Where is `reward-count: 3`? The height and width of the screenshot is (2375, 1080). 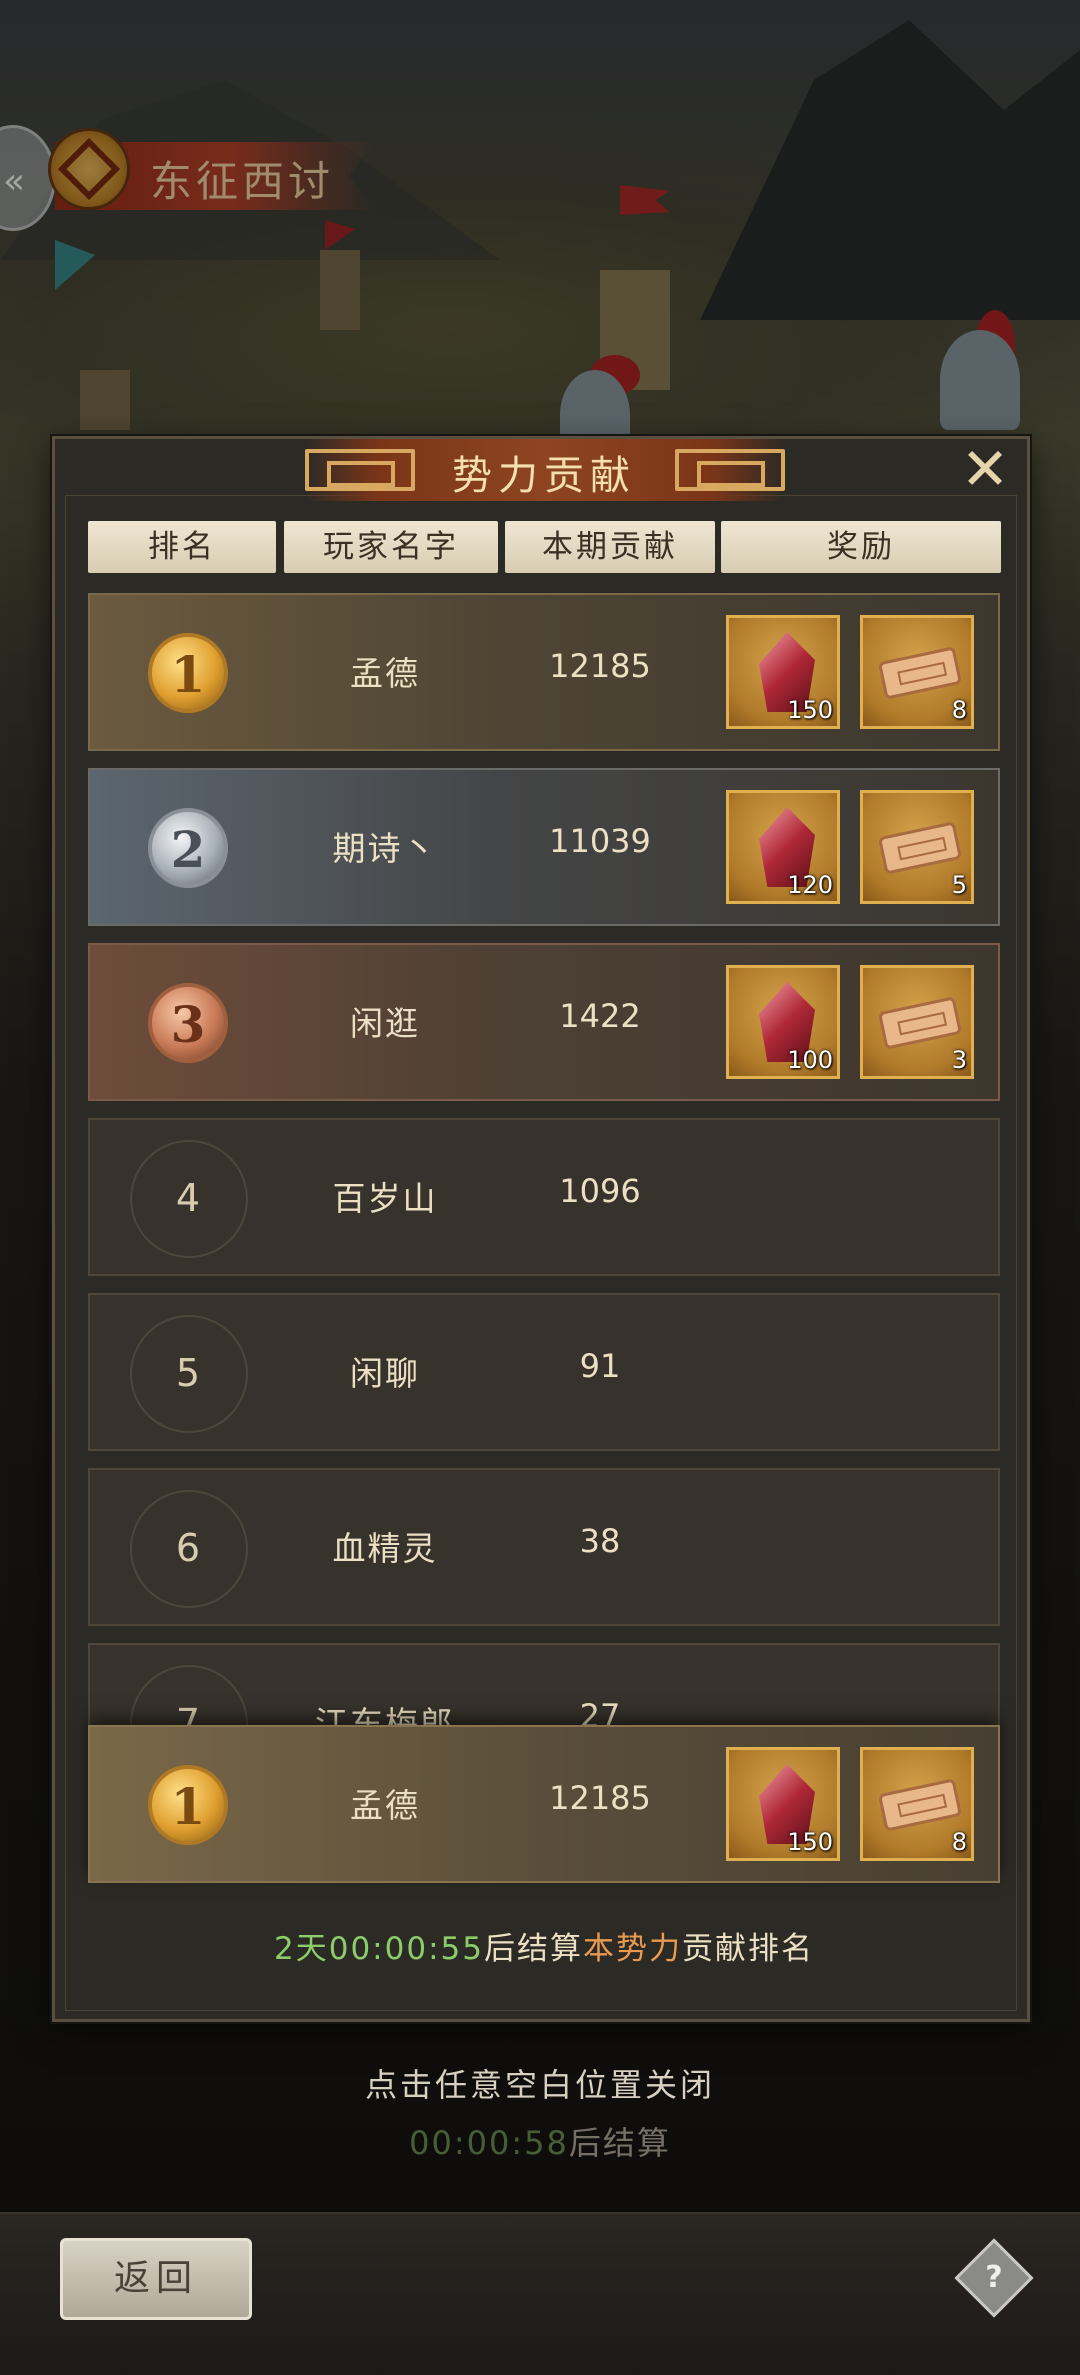 reward-count: 3 is located at coordinates (959, 1060).